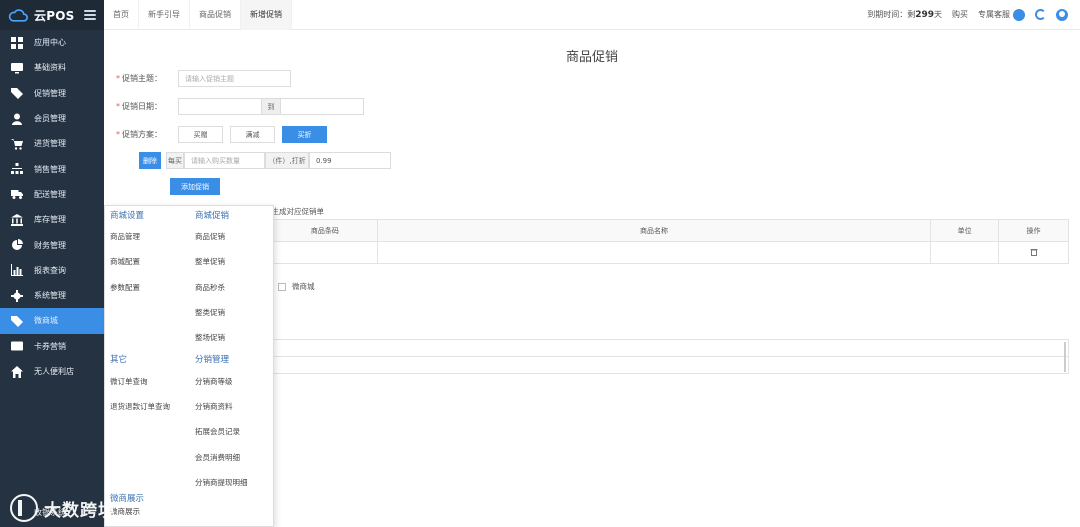  Describe the element at coordinates (17, 346) in the screenshot. I see `card-icon` at that location.